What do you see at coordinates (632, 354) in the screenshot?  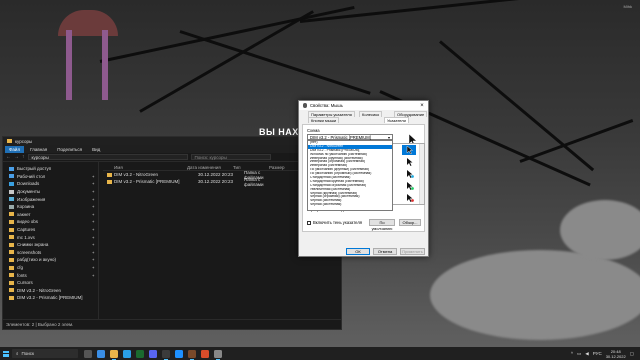 I see `notification-icon: ▢` at bounding box center [632, 354].